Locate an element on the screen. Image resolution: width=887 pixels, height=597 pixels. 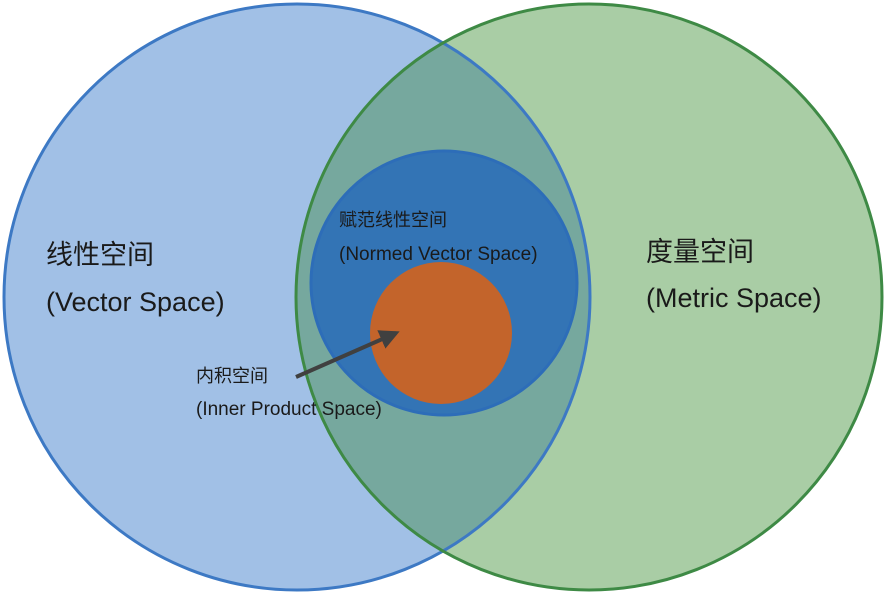
inner-product-space-label-en: (Inner Product Space) is located at coordinates (289, 409).